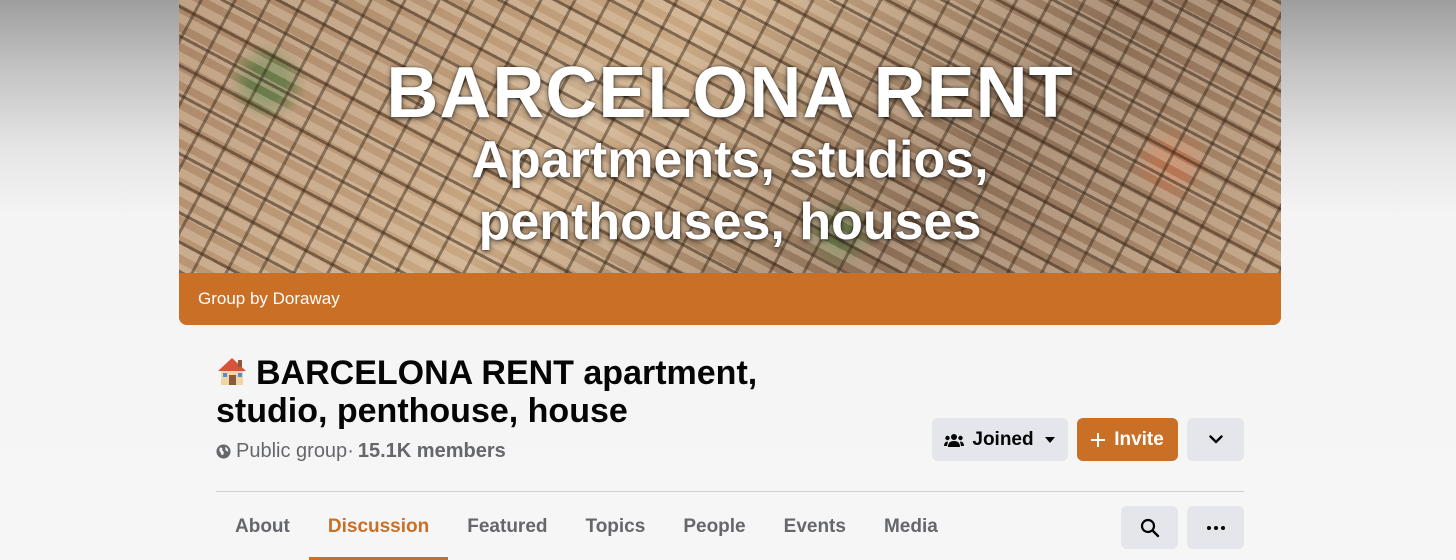 The width and height of the screenshot is (1456, 560). I want to click on search-button, so click(1149, 527).